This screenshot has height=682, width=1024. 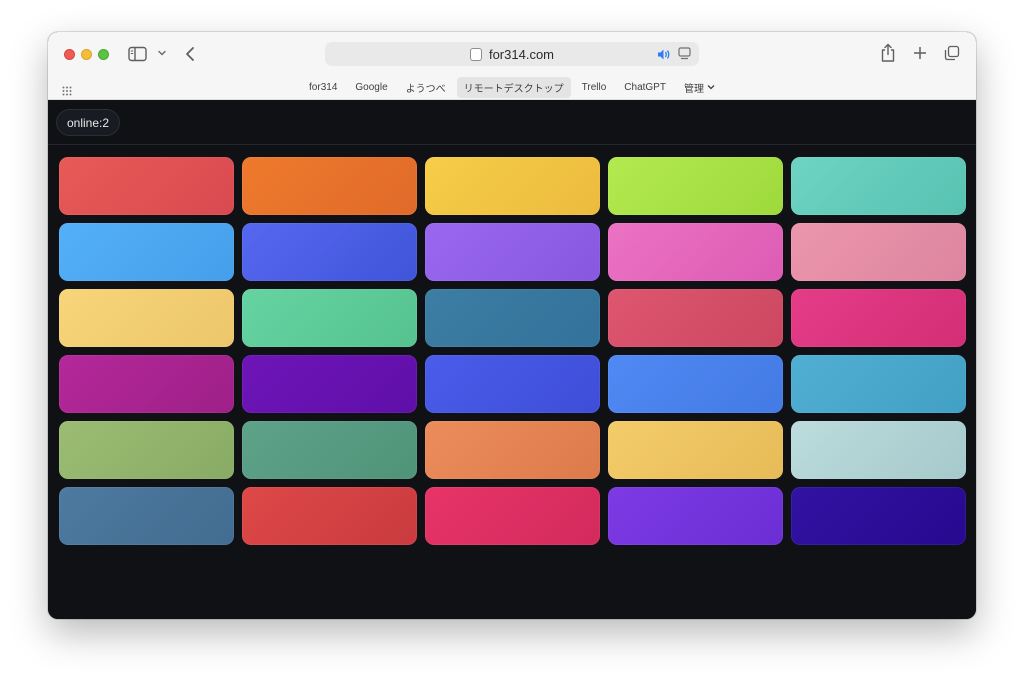 What do you see at coordinates (103, 54) in the screenshot?
I see `maximize-window-button` at bounding box center [103, 54].